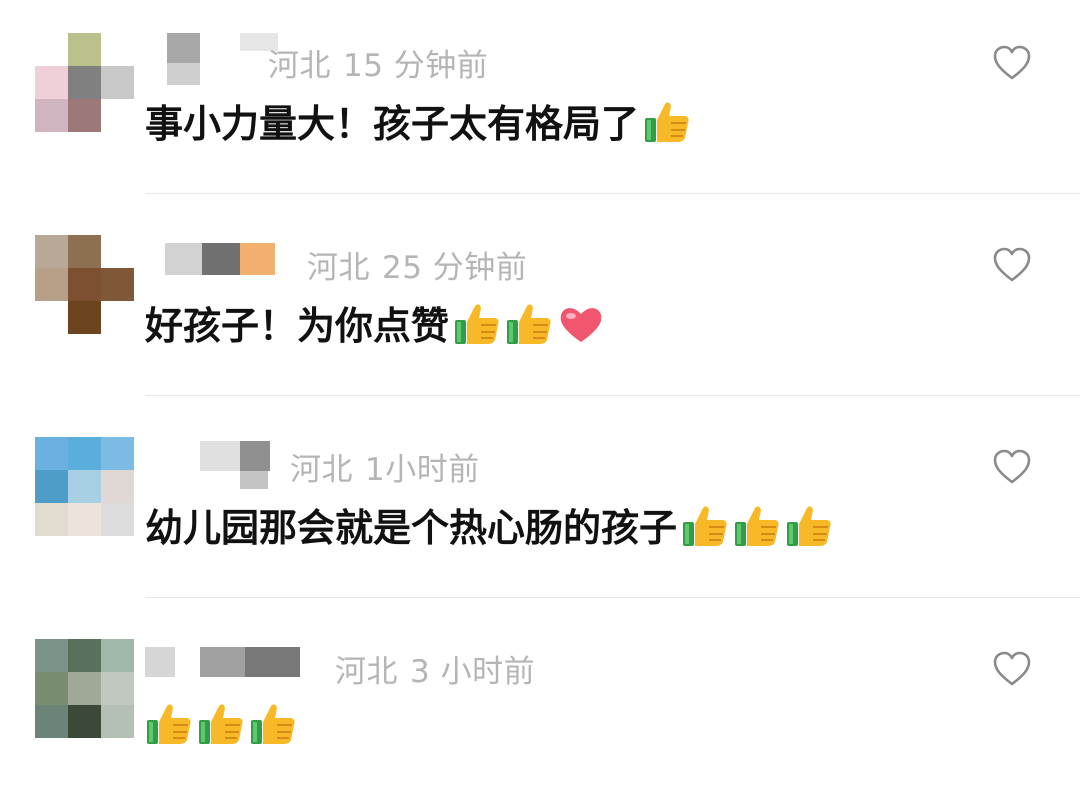 This screenshot has height=808, width=1080. What do you see at coordinates (416, 66) in the screenshot?
I see `timestamp: 15 分钟前` at bounding box center [416, 66].